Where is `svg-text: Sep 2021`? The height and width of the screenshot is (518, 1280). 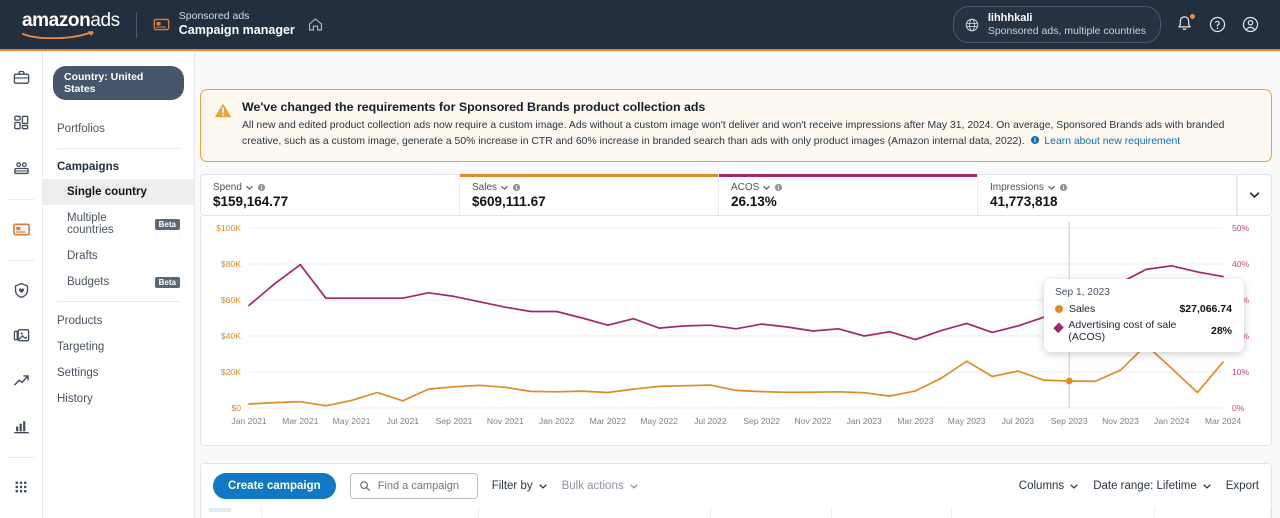
svg-text: Sep 2021 is located at coordinates (454, 421).